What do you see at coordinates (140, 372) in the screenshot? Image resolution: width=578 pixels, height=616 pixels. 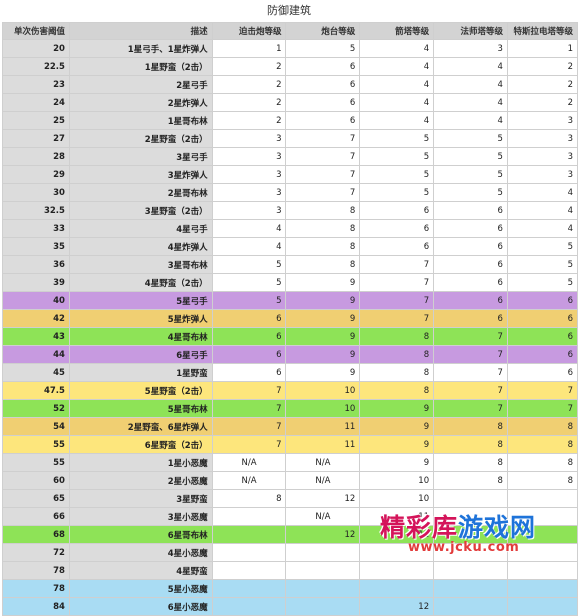 I see `description-cell: 1星野蛮` at bounding box center [140, 372].